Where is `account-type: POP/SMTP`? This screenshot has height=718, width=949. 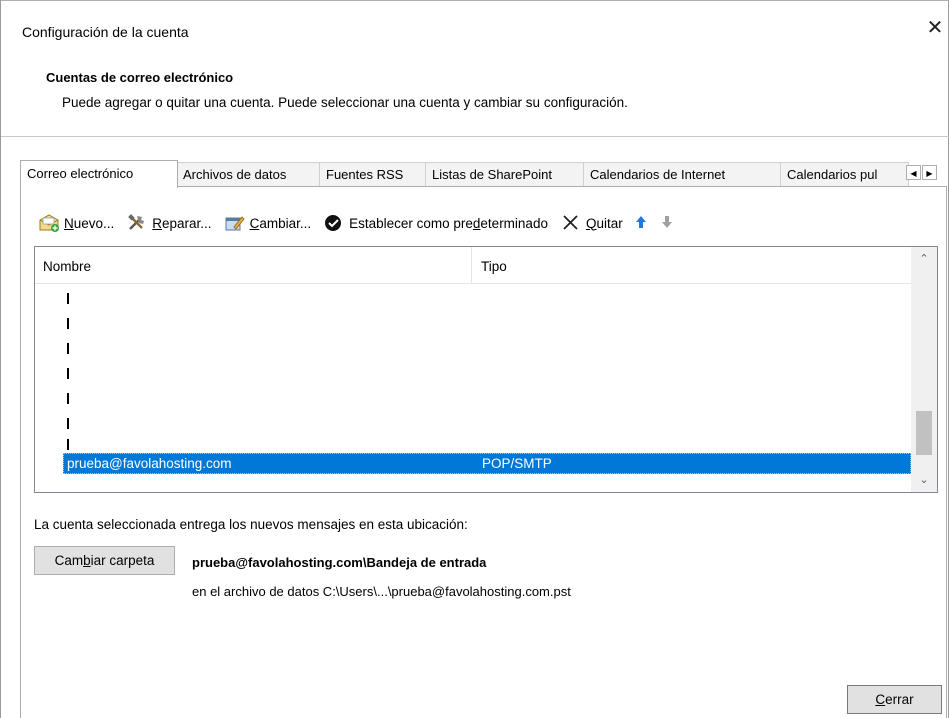
account-type: POP/SMTP is located at coordinates (517, 463).